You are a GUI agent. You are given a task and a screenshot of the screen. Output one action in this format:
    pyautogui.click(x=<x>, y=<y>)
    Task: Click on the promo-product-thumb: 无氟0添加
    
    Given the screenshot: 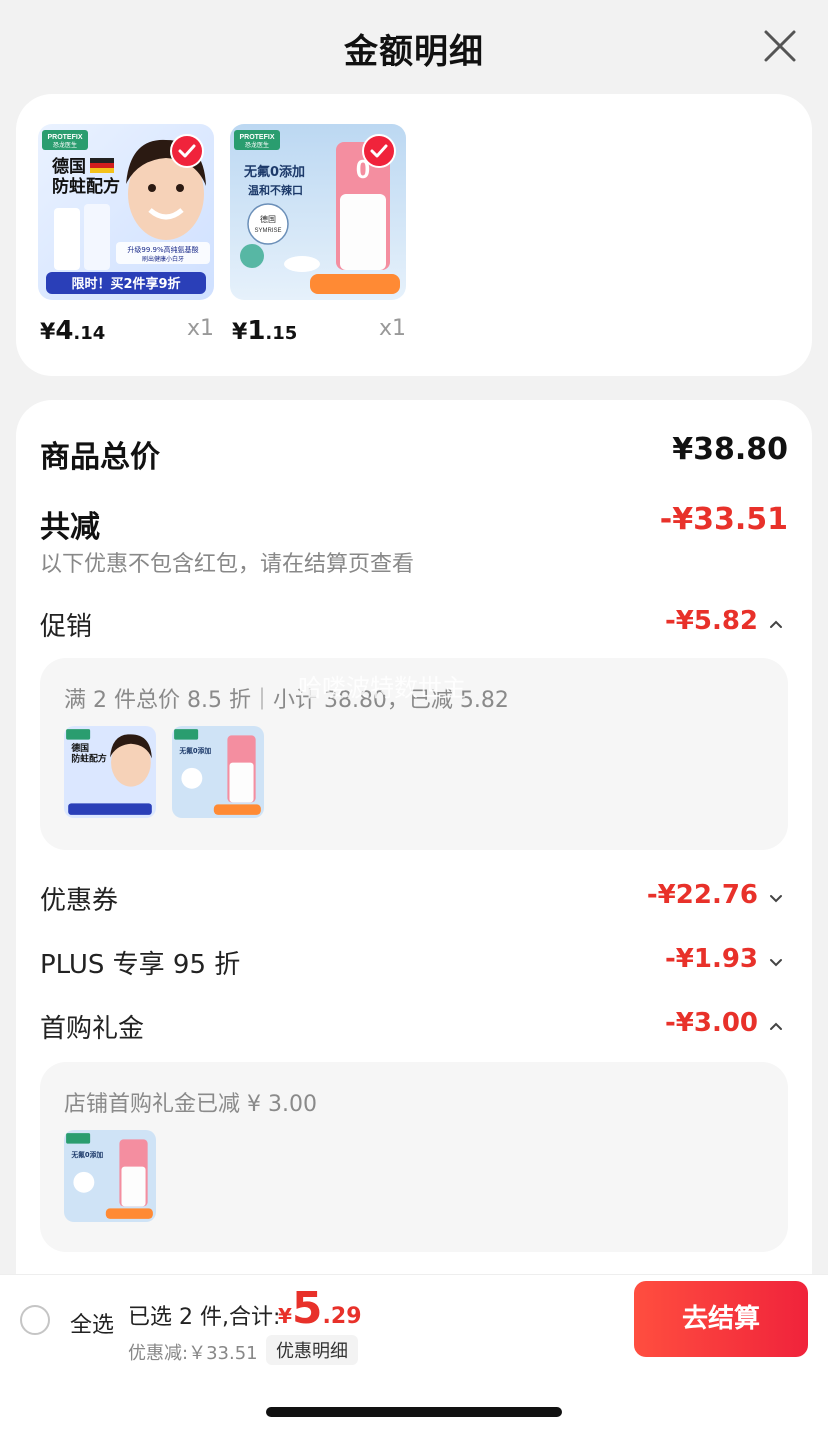 What is the action you would take?
    pyautogui.click(x=218, y=772)
    